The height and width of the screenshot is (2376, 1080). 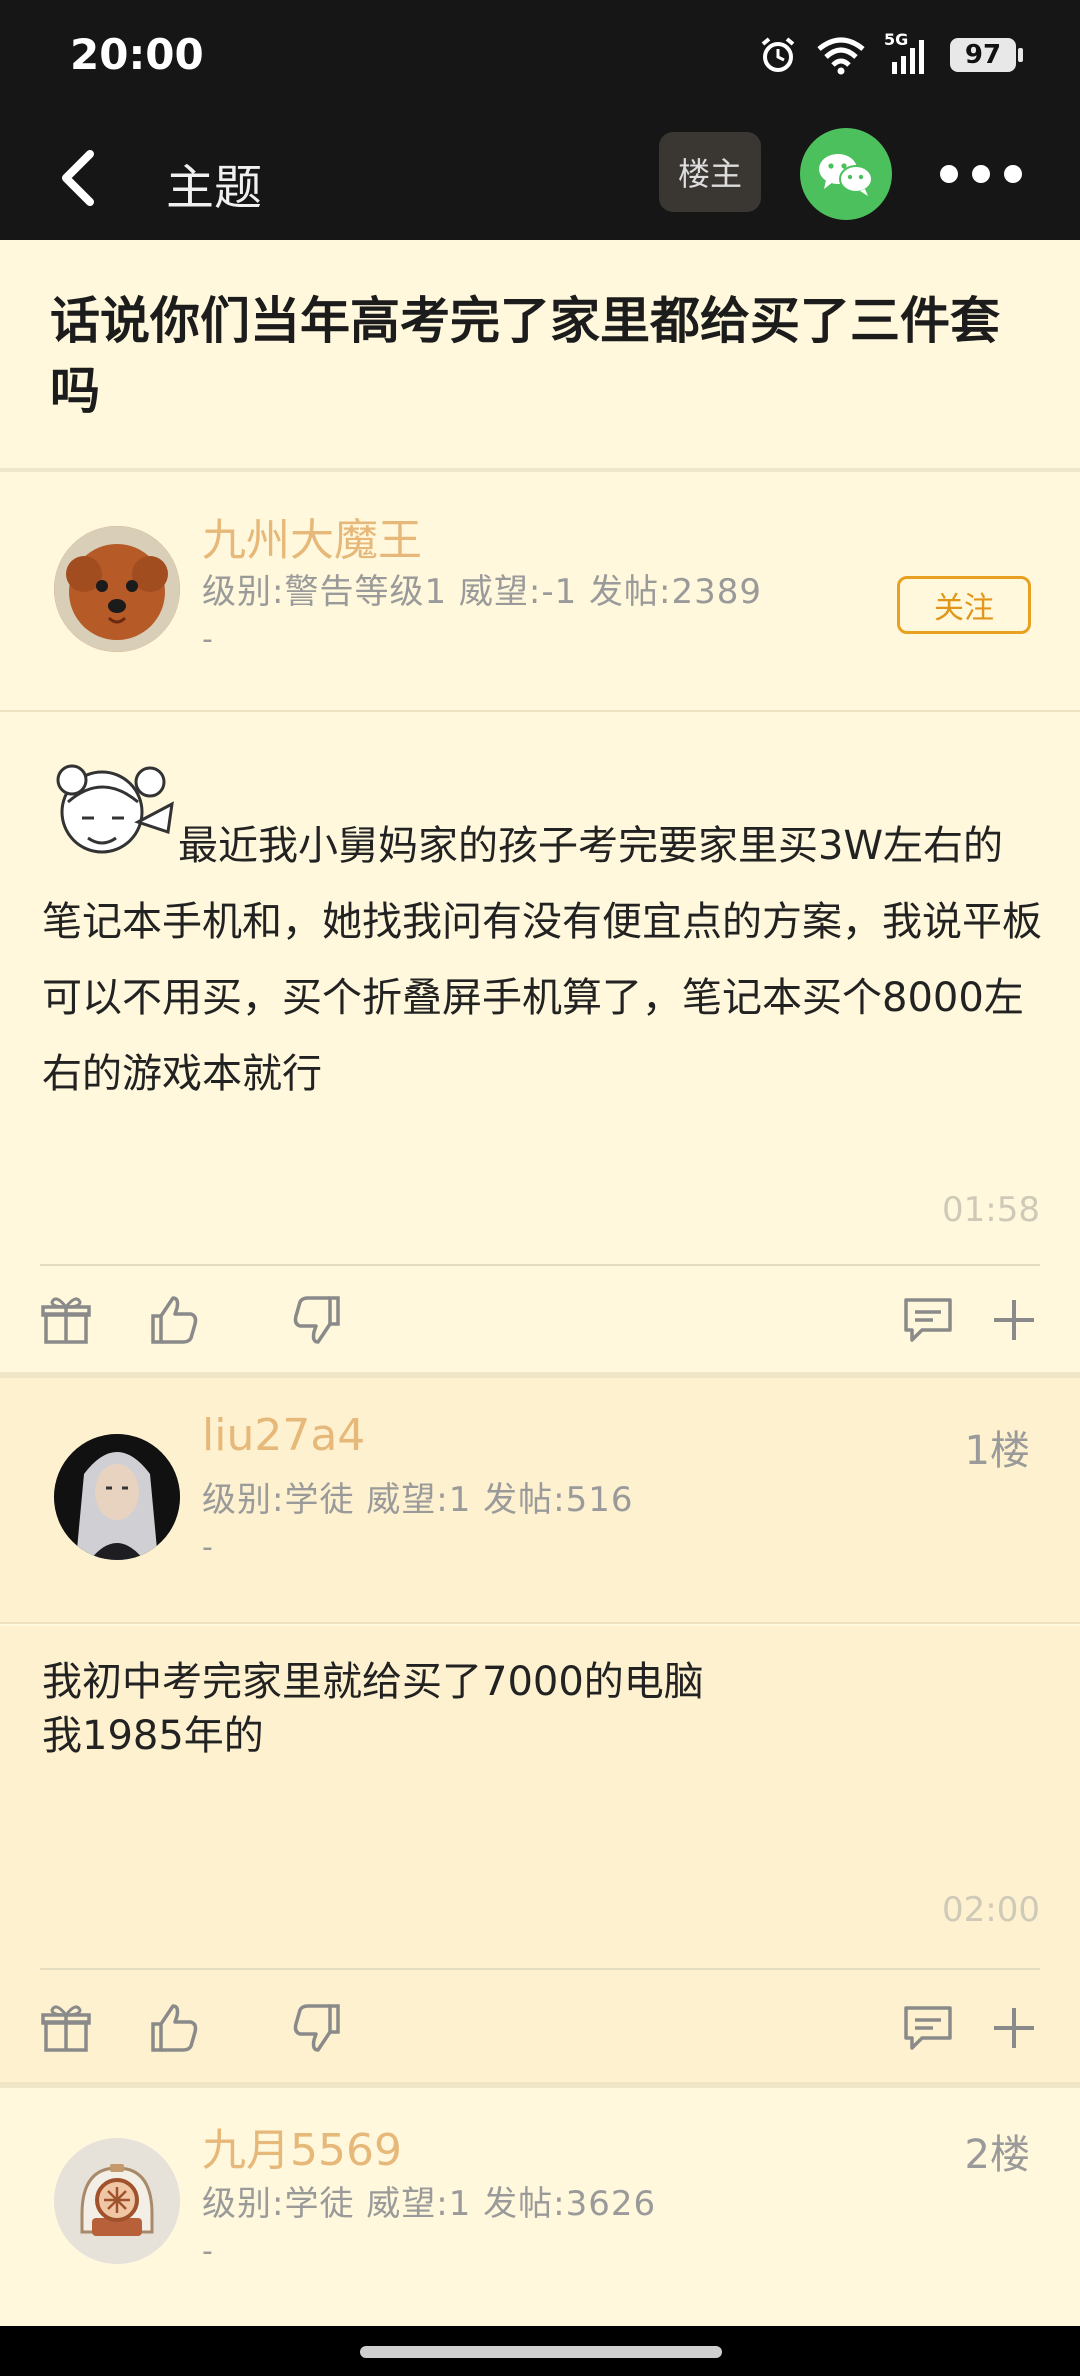 I want to click on username: 九月5569, so click(x=302, y=2146).